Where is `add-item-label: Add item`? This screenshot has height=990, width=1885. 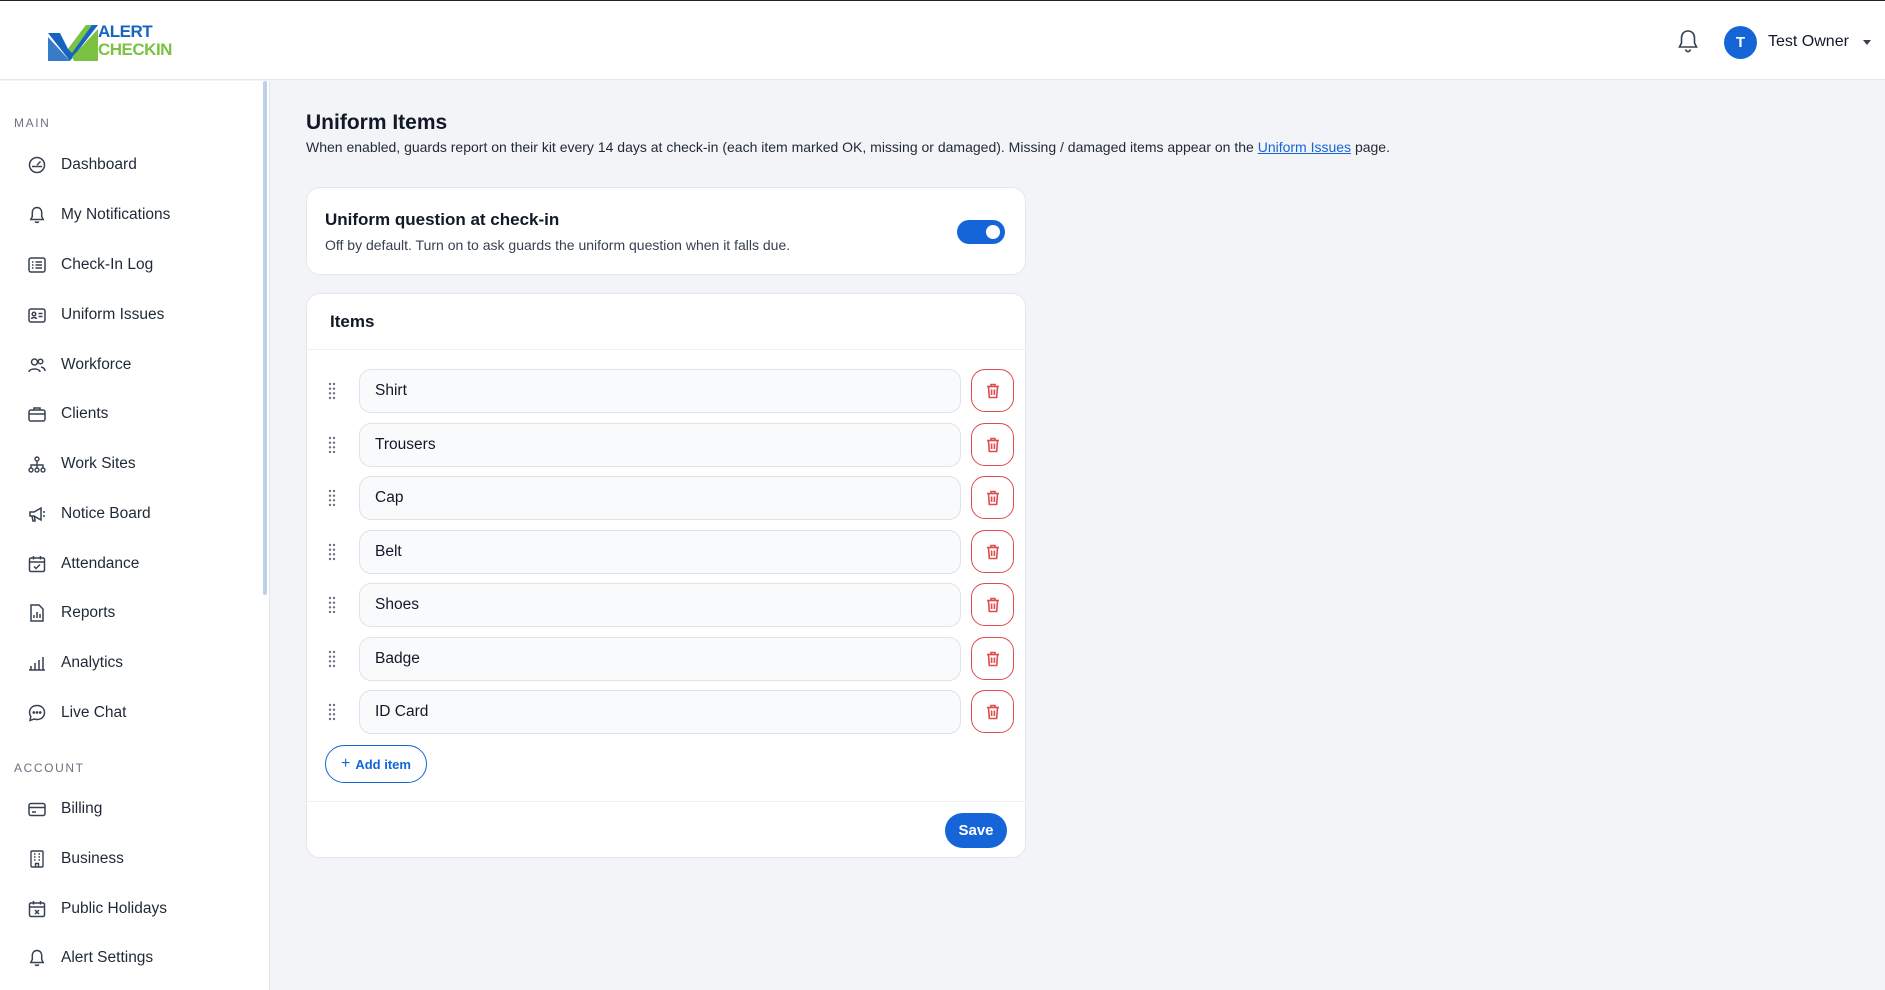
add-item-label: Add item is located at coordinates (383, 764).